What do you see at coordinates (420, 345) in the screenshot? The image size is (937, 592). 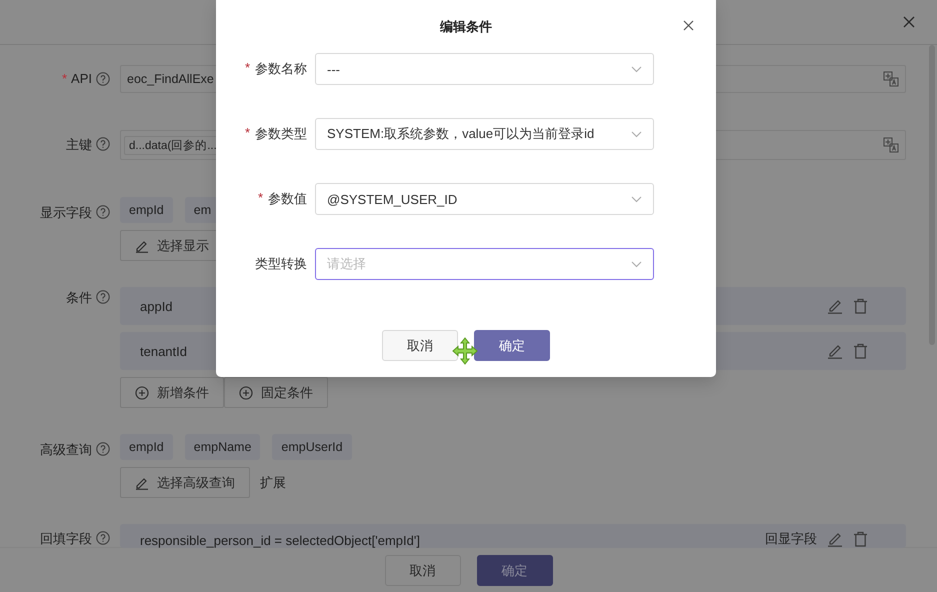 I see `dialog-button: 取消` at bounding box center [420, 345].